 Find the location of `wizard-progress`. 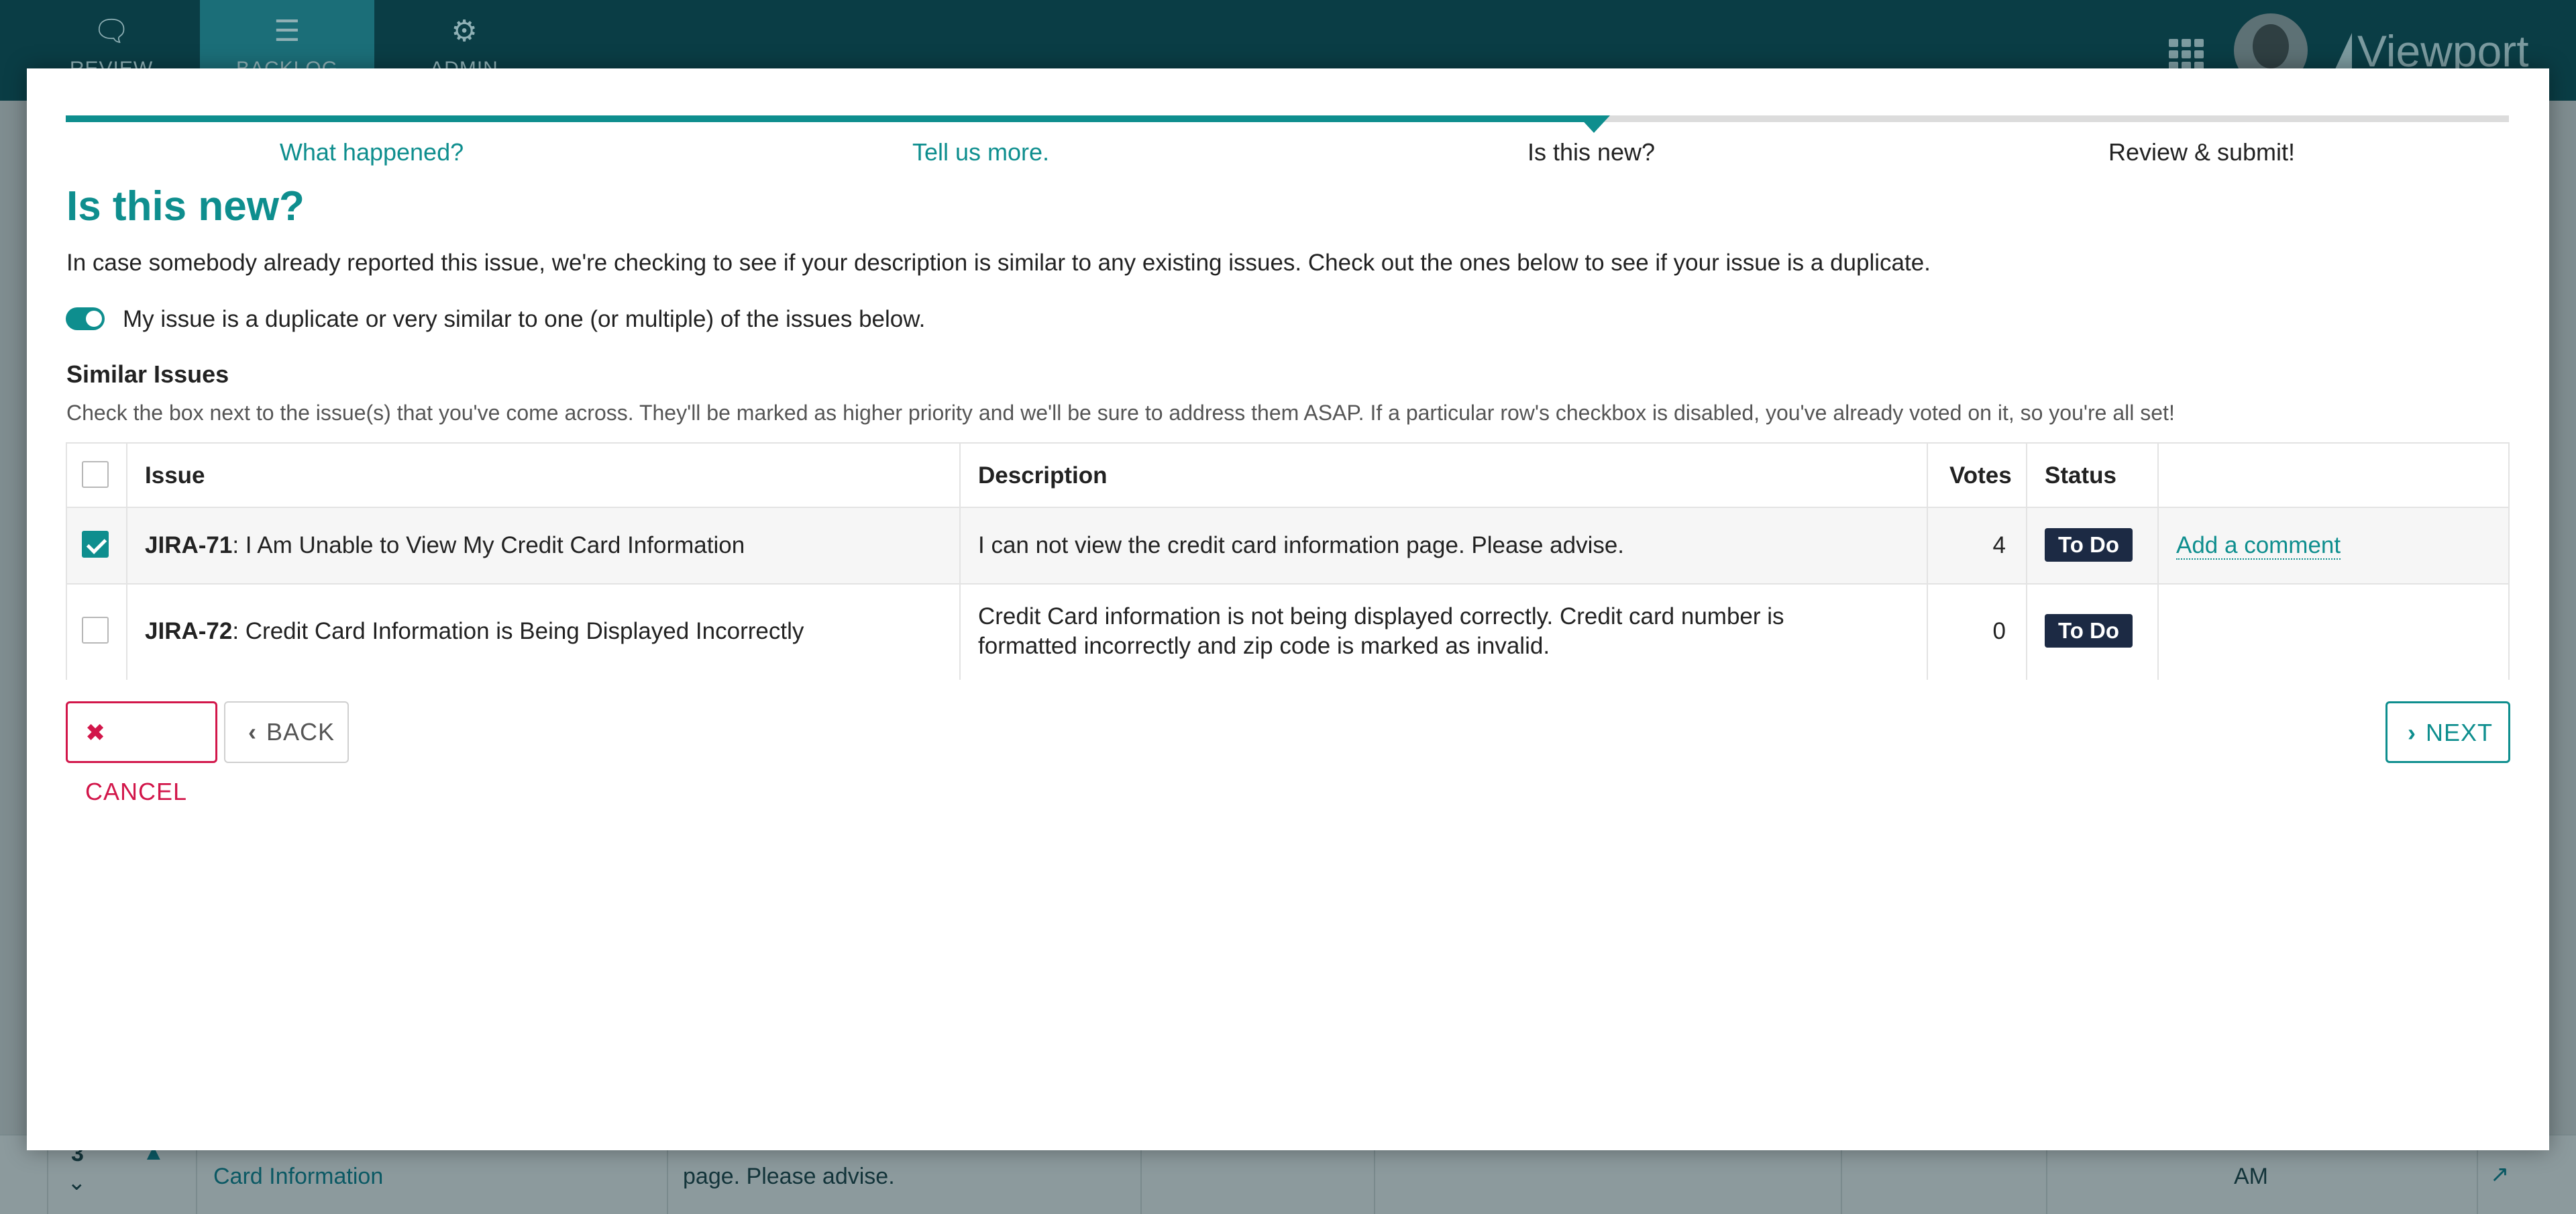

wizard-progress is located at coordinates (1287, 124).